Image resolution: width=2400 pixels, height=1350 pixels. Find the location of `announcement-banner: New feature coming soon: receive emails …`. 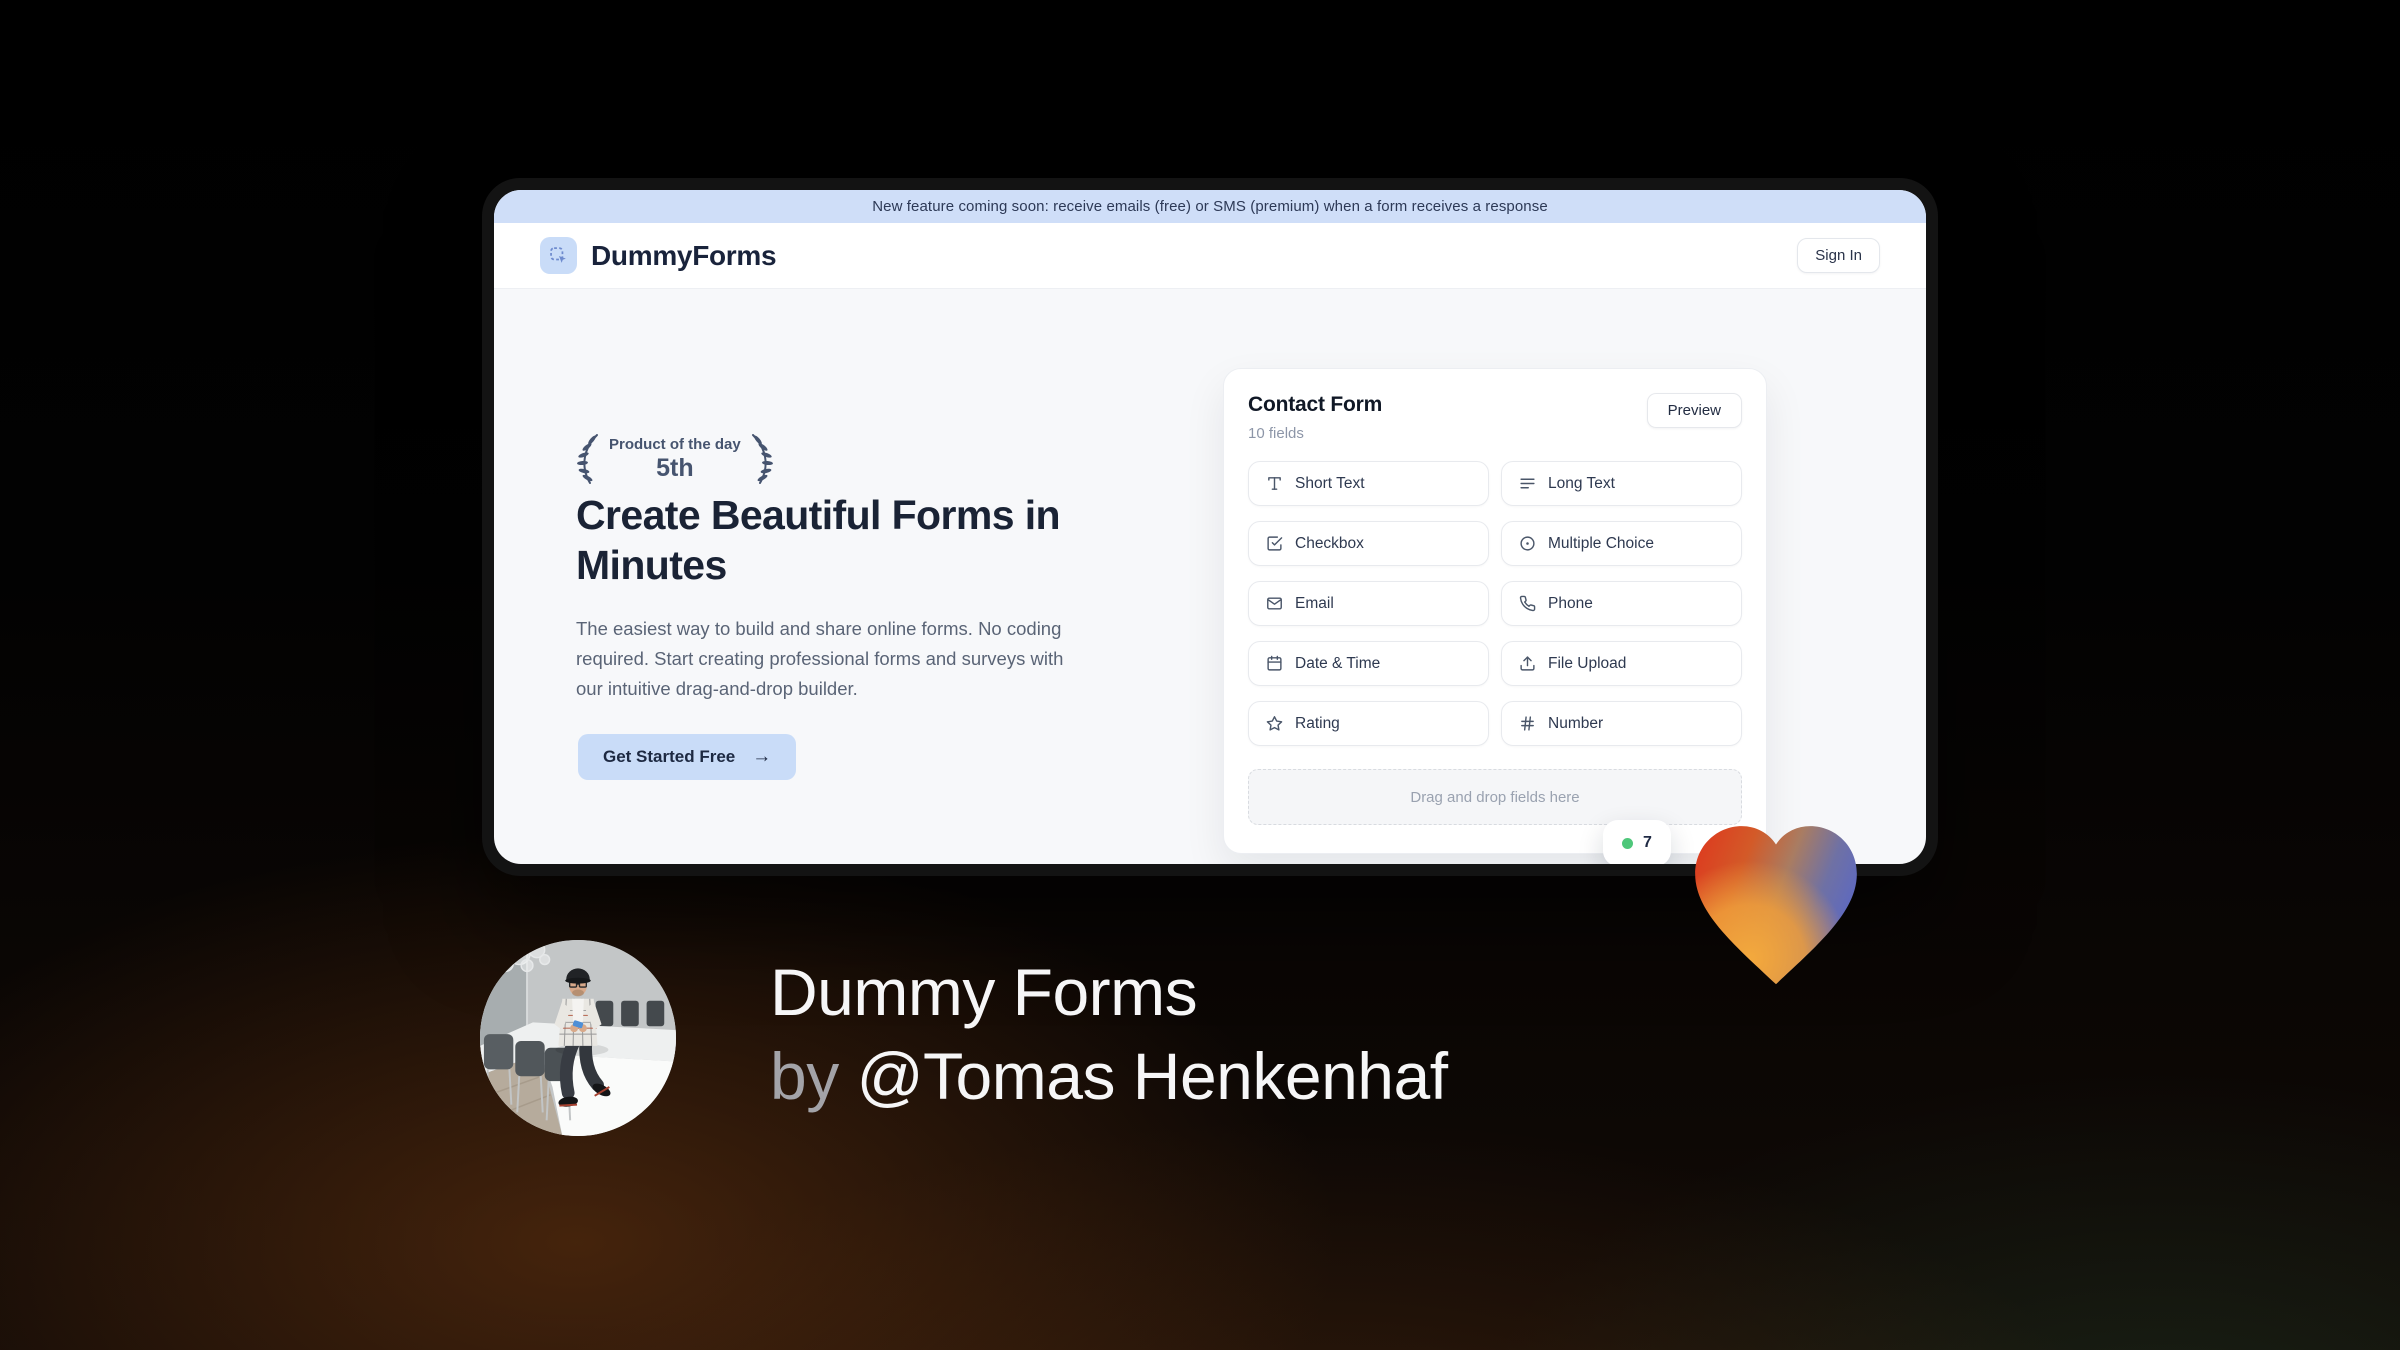

announcement-banner: New feature coming soon: receive emails … is located at coordinates (1210, 206).